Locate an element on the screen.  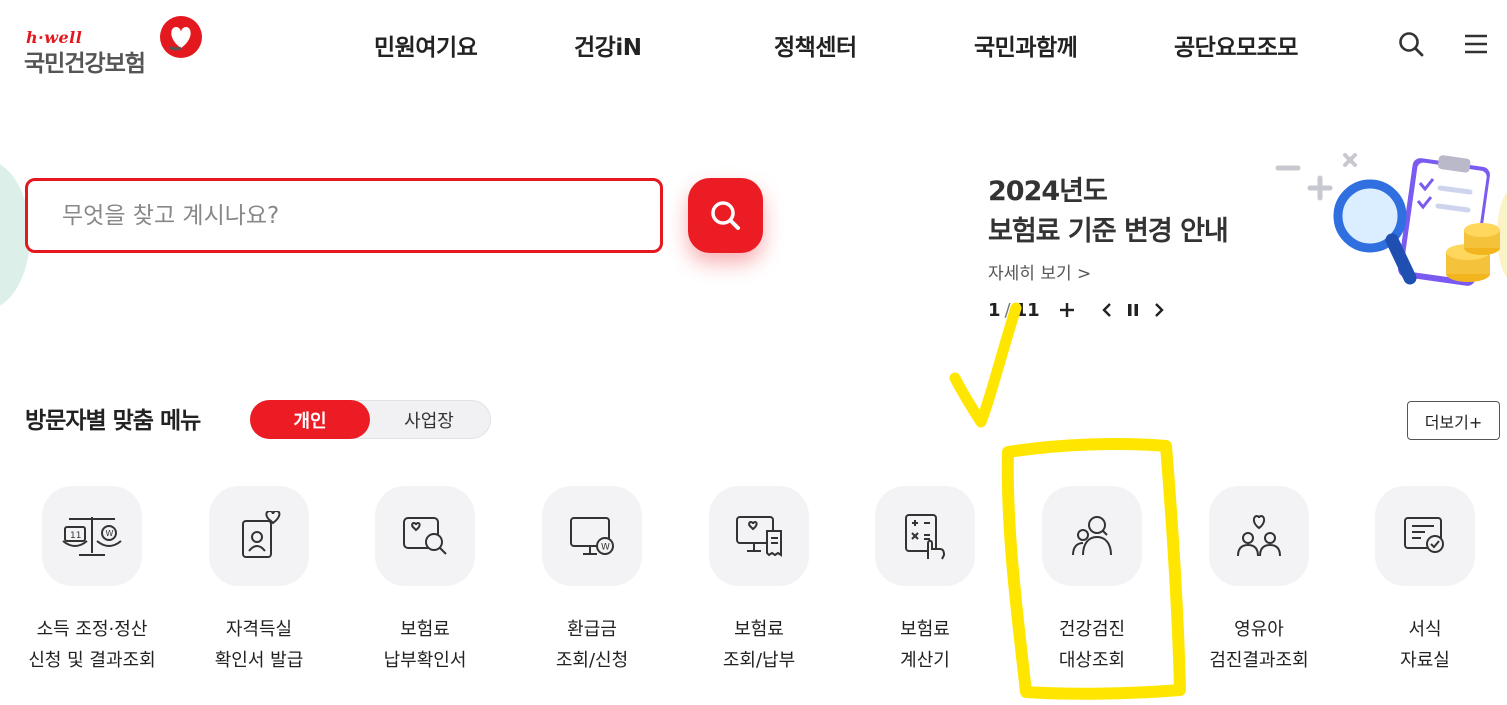
menu-label-line1: 자격득실 is located at coordinates (259, 629).